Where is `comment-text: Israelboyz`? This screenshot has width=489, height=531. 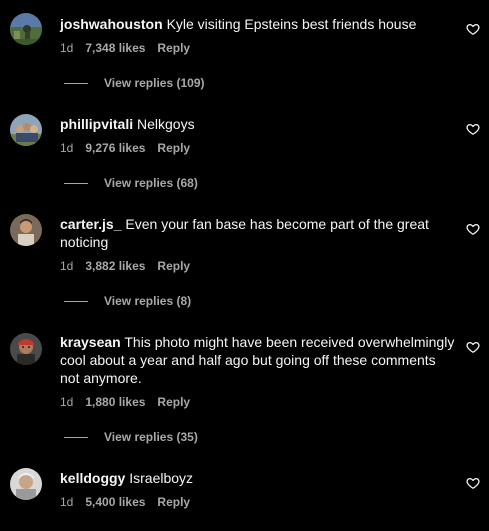
comment-text: Israelboyz is located at coordinates (161, 478).